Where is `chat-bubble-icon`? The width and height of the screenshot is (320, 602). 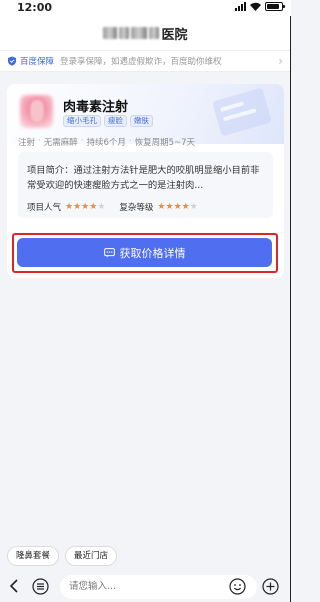
chat-bubble-icon is located at coordinates (109, 252).